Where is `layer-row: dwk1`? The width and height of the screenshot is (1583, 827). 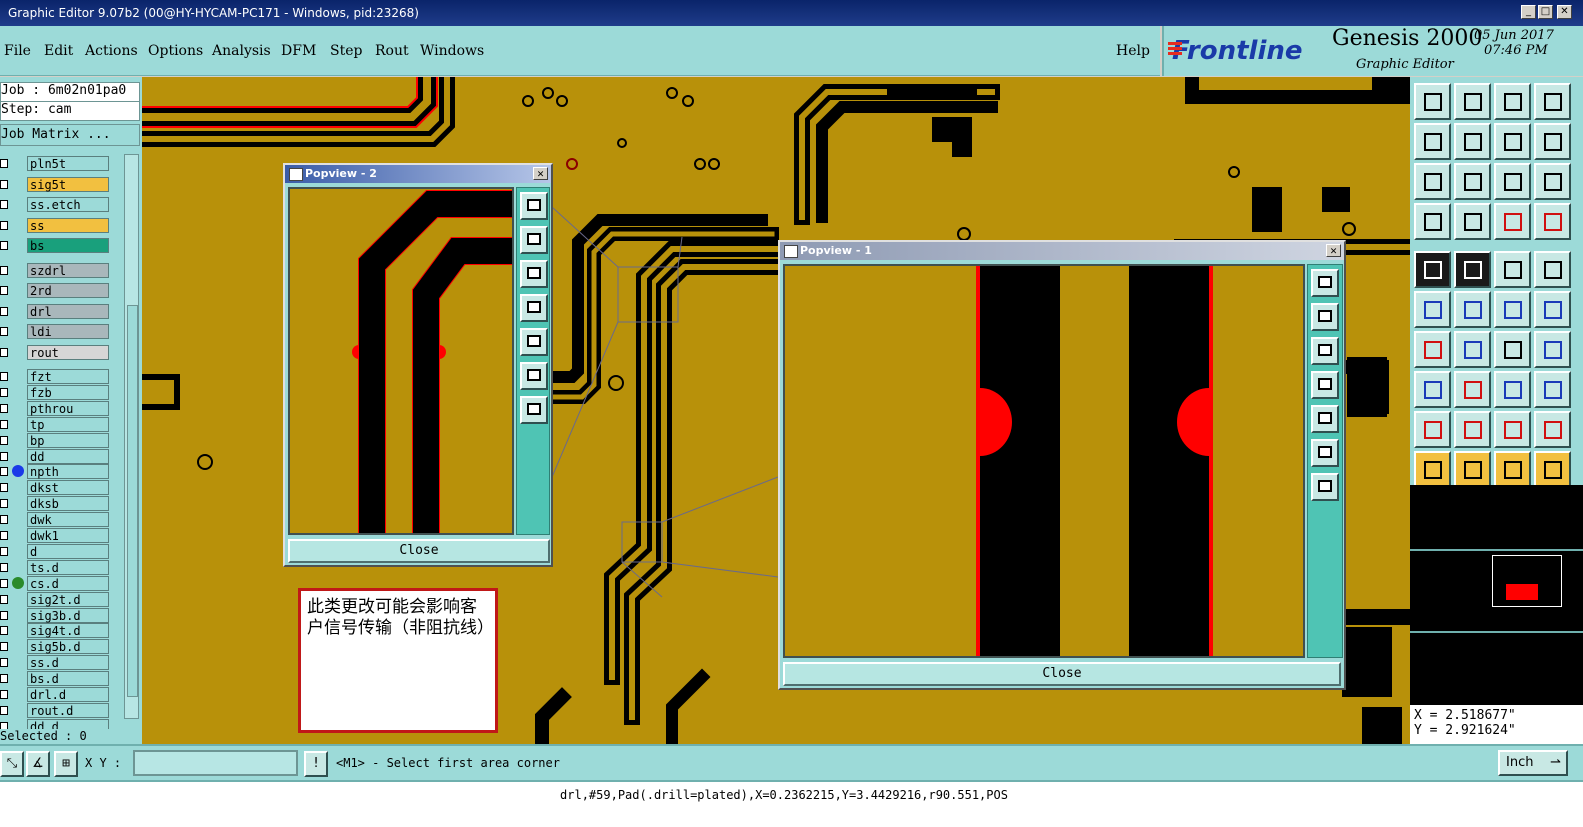
layer-row: dwk1 is located at coordinates (63, 535).